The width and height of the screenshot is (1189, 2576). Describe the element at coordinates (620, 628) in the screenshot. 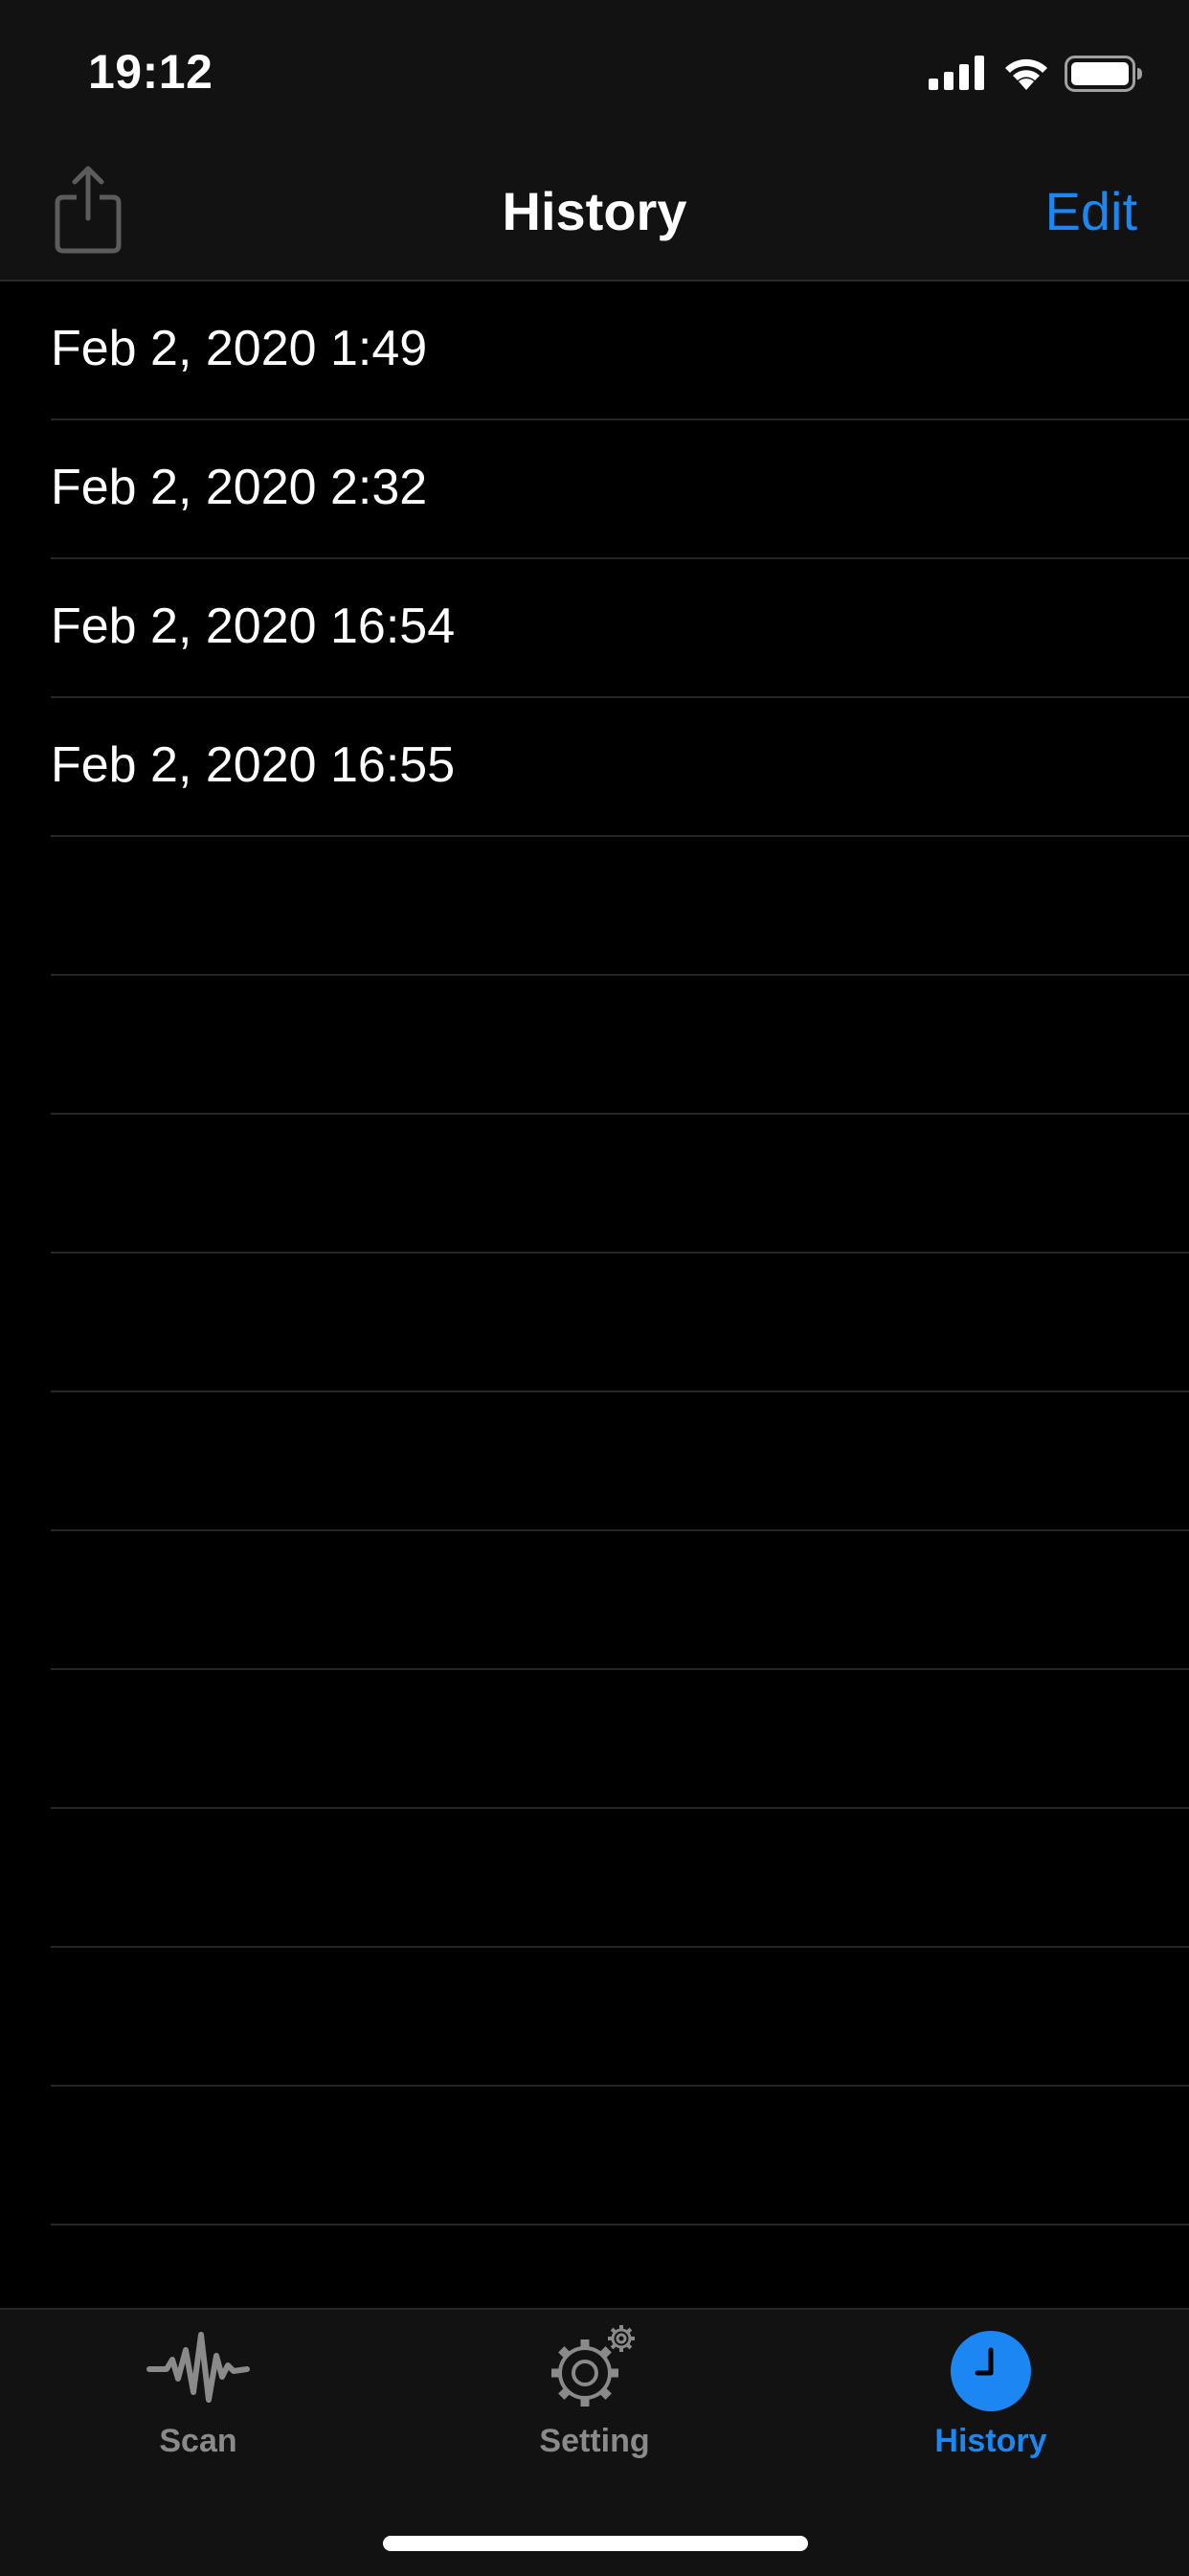

I see `history-row: Feb 2, 2020 16:54` at that location.